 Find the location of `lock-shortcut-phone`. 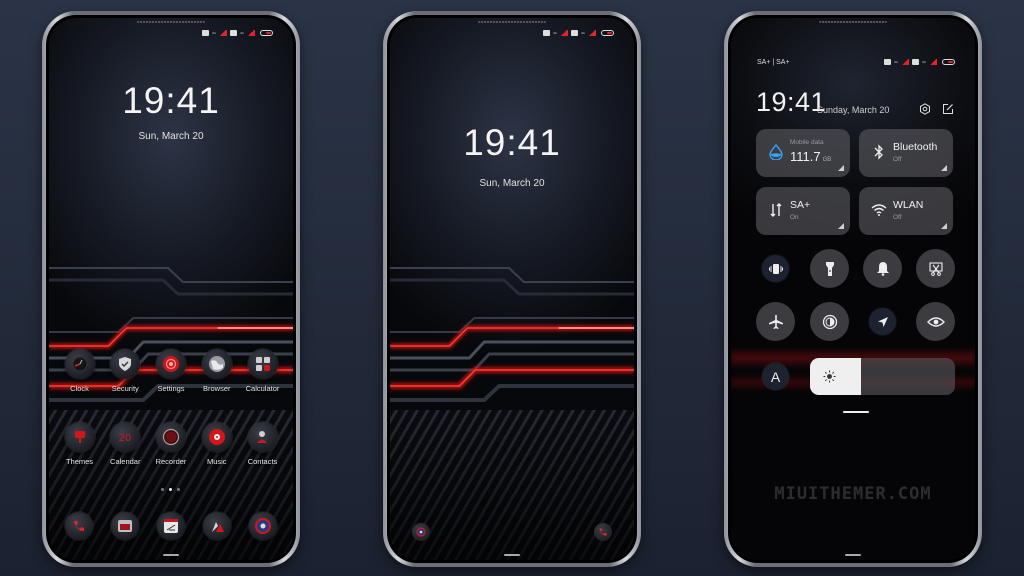

lock-shortcut-phone is located at coordinates (603, 532).